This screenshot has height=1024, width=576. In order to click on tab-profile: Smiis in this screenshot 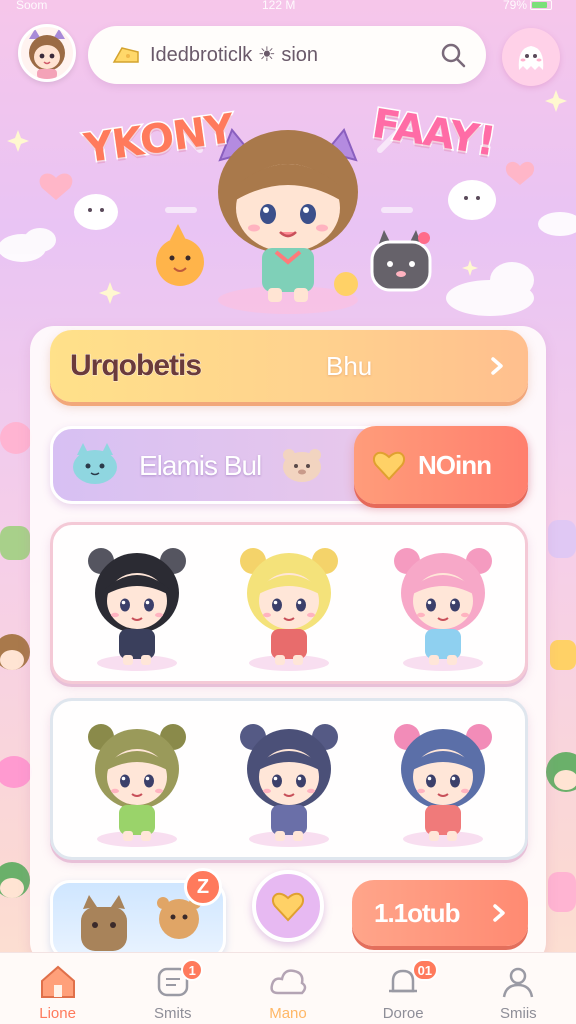, I will do `click(518, 988)`.